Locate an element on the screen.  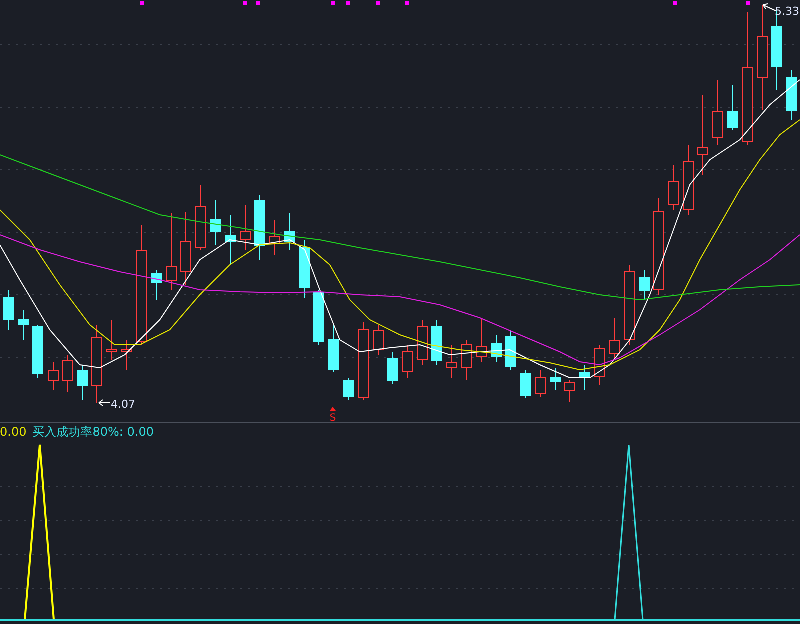
legend-text: 买入成功率80%: 0.00 is located at coordinates (93, 432).